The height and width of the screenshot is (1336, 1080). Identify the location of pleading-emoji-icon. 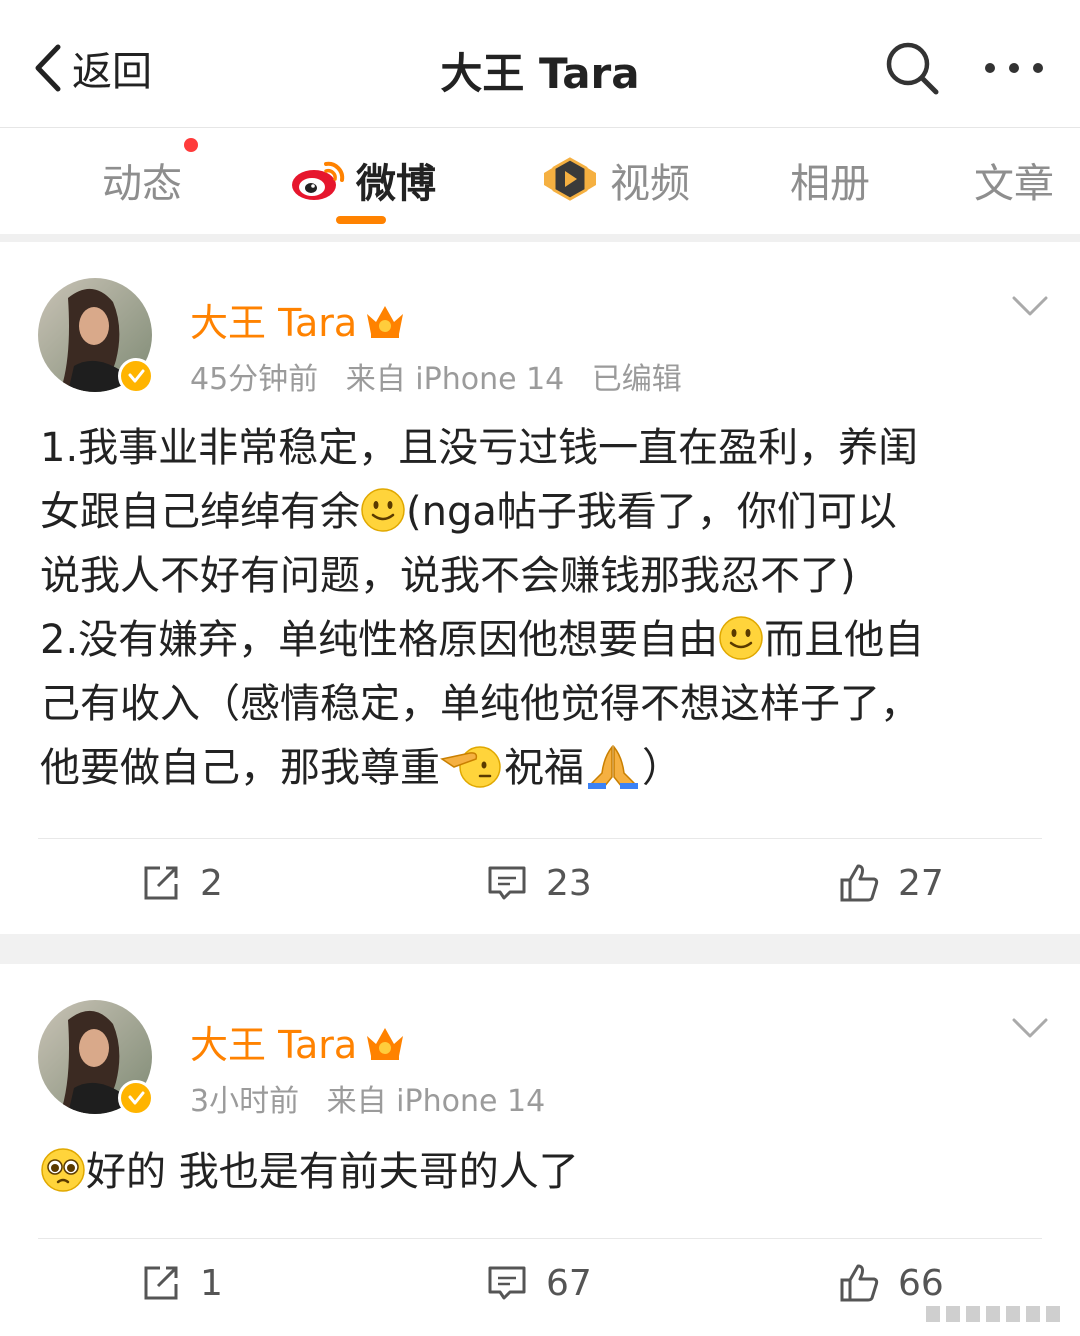
(63, 1170).